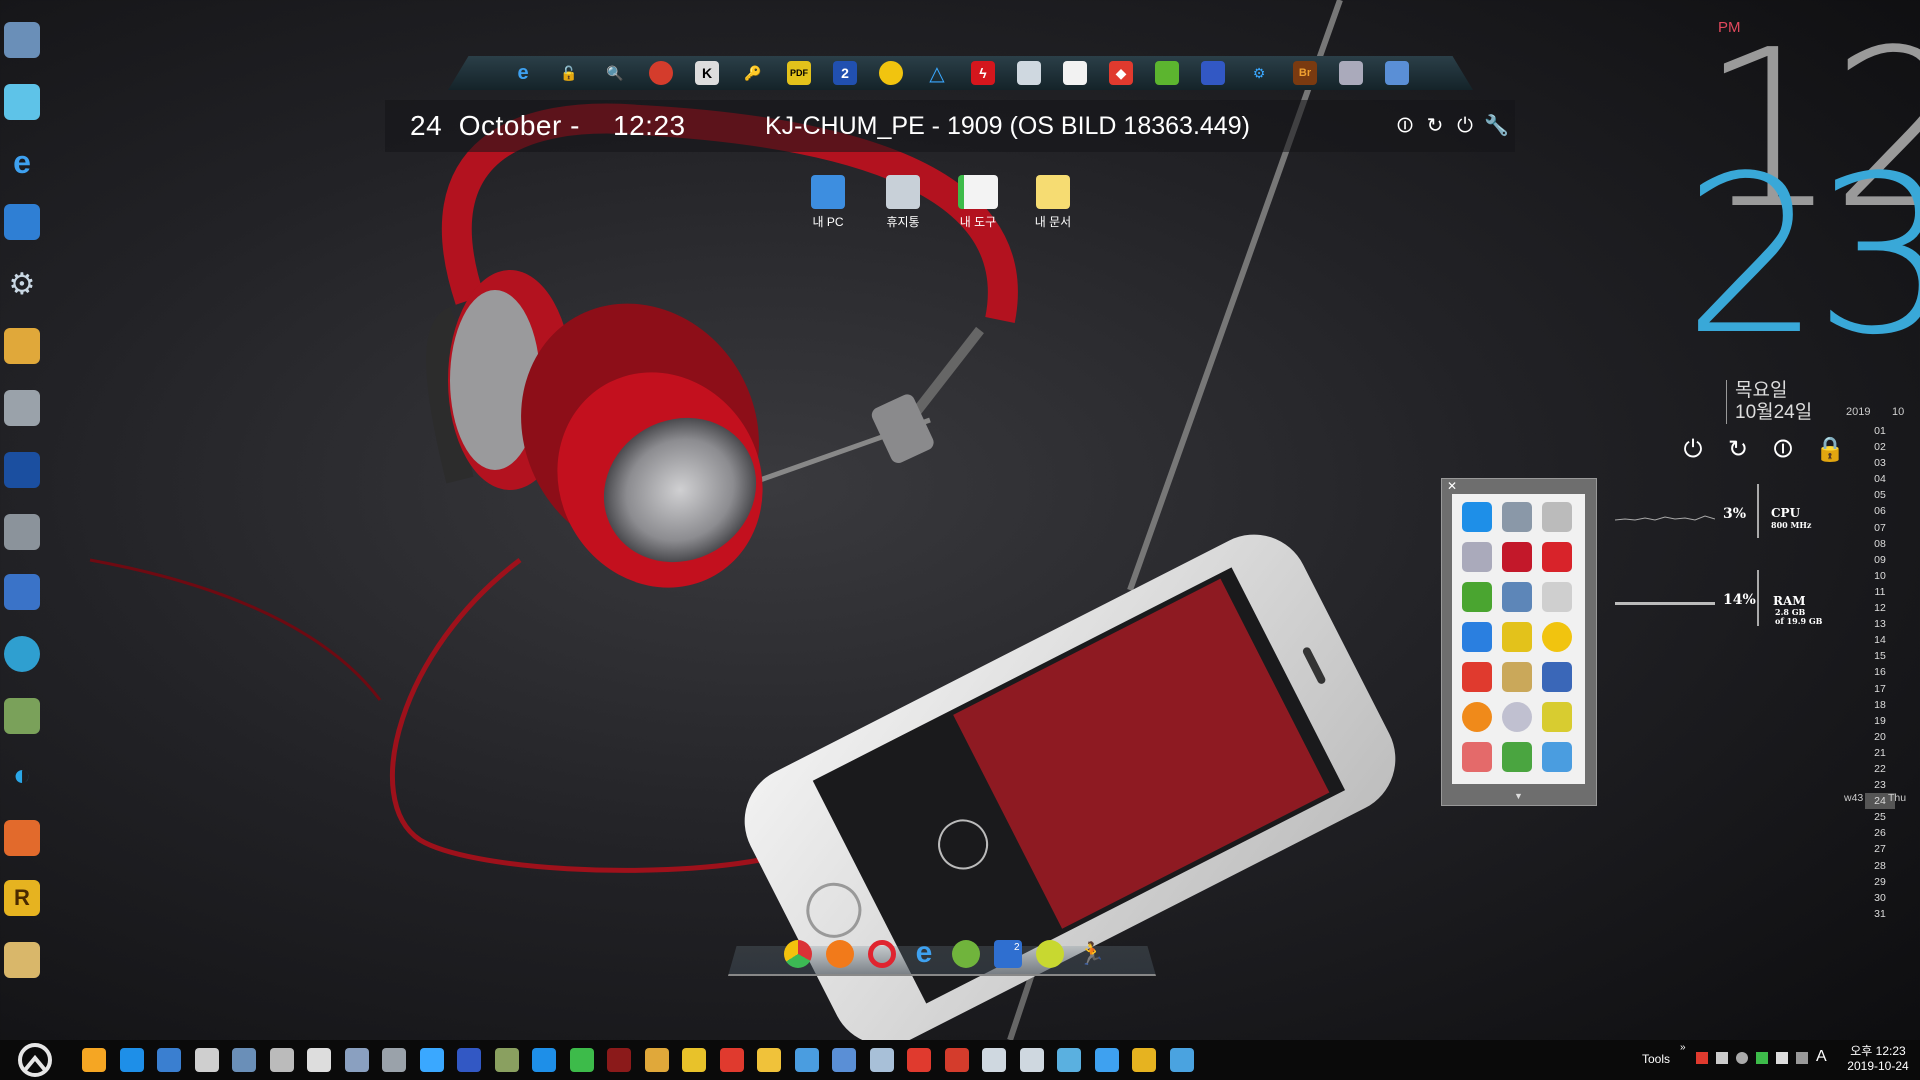 The height and width of the screenshot is (1080, 1920). Describe the element at coordinates (1880, 721) in the screenshot. I see `calendar-day: 19` at that location.